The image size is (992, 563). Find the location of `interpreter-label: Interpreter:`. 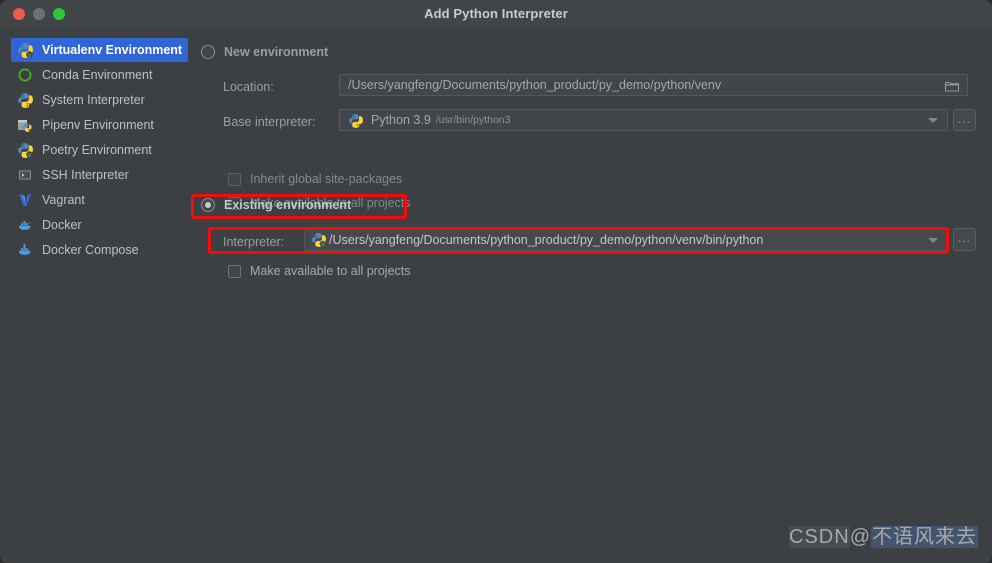

interpreter-label: Interpreter: is located at coordinates (254, 242).